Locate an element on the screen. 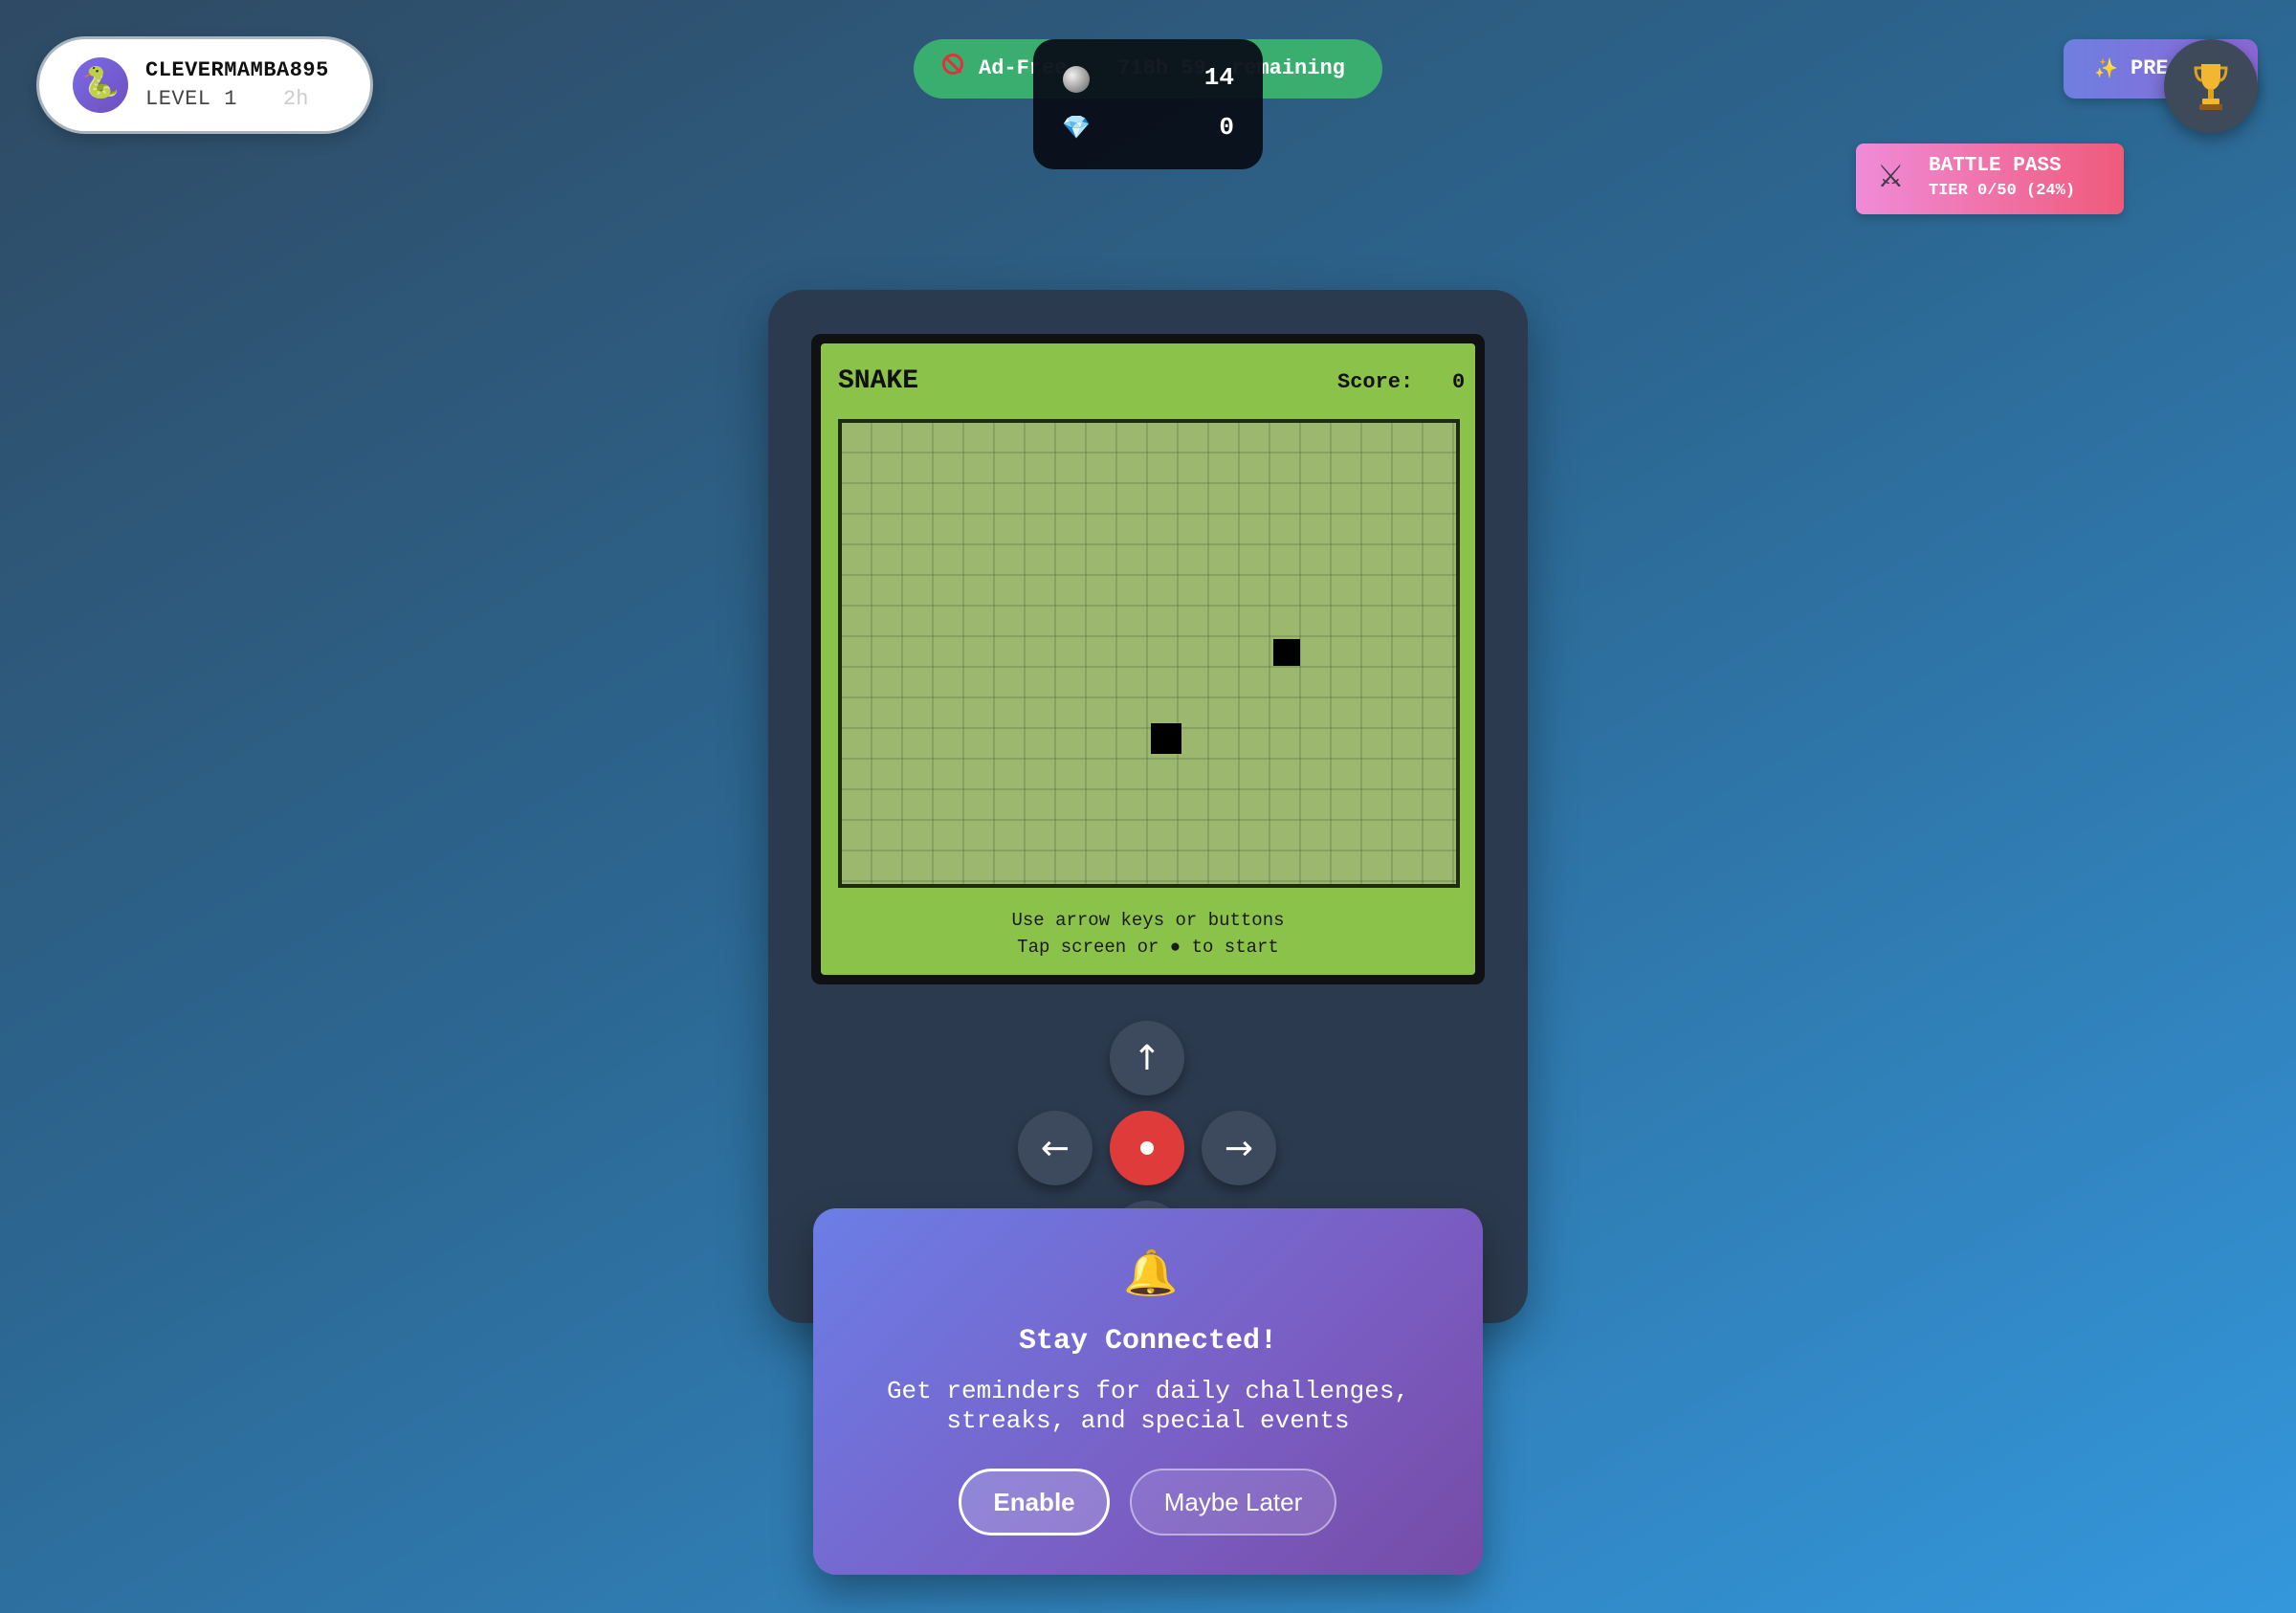 This screenshot has width=2296, height=1613. coin-icon is located at coordinates (1077, 79).